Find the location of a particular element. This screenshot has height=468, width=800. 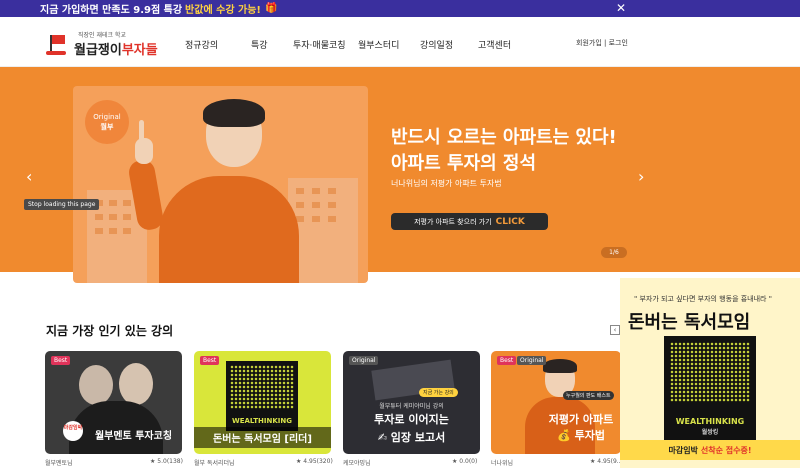

course-author: 케모야밍님 is located at coordinates (357, 463).